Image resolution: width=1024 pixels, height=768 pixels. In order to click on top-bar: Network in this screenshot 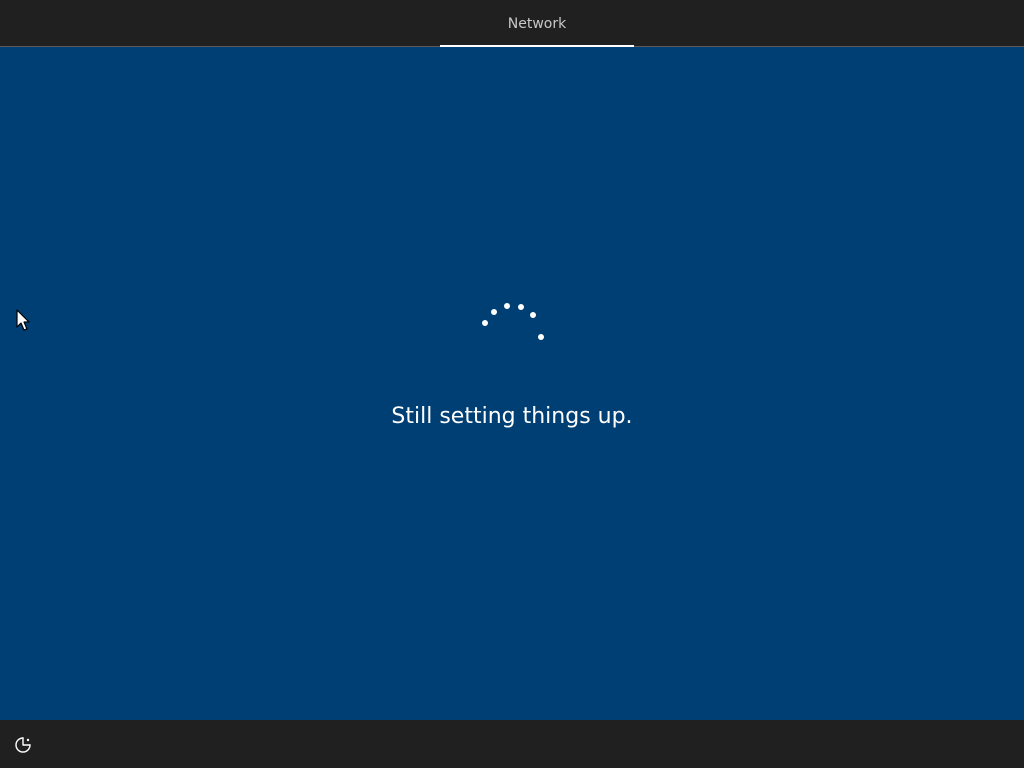, I will do `click(512, 23)`.